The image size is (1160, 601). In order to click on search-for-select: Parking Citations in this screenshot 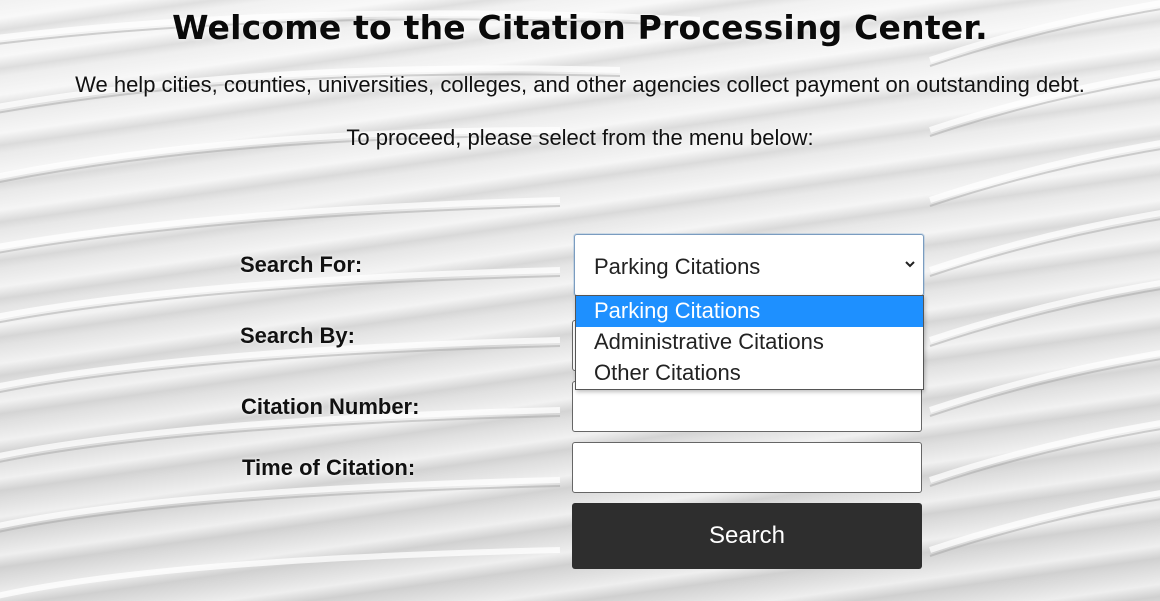, I will do `click(749, 265)`.